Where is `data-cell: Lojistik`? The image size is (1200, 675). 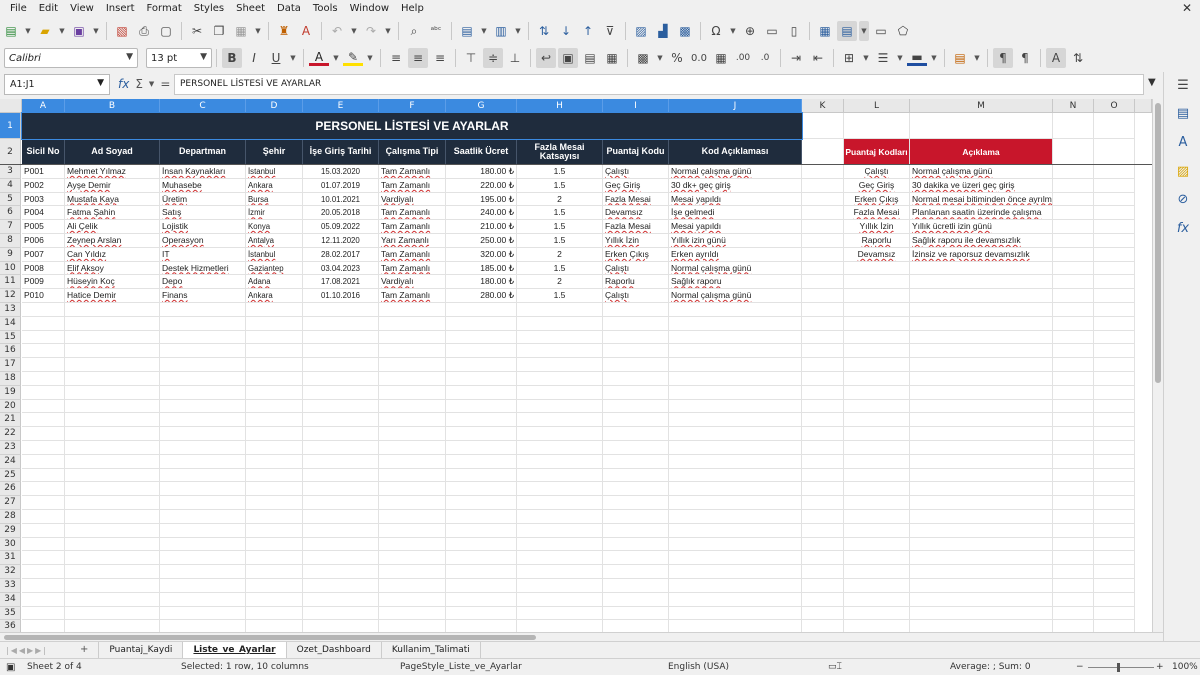
data-cell: Lojistik is located at coordinates (203, 227).